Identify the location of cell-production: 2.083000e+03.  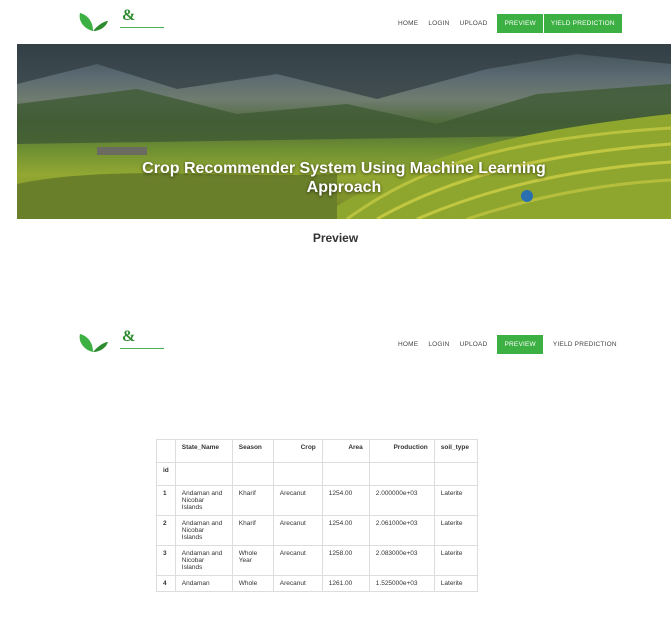
(401, 560).